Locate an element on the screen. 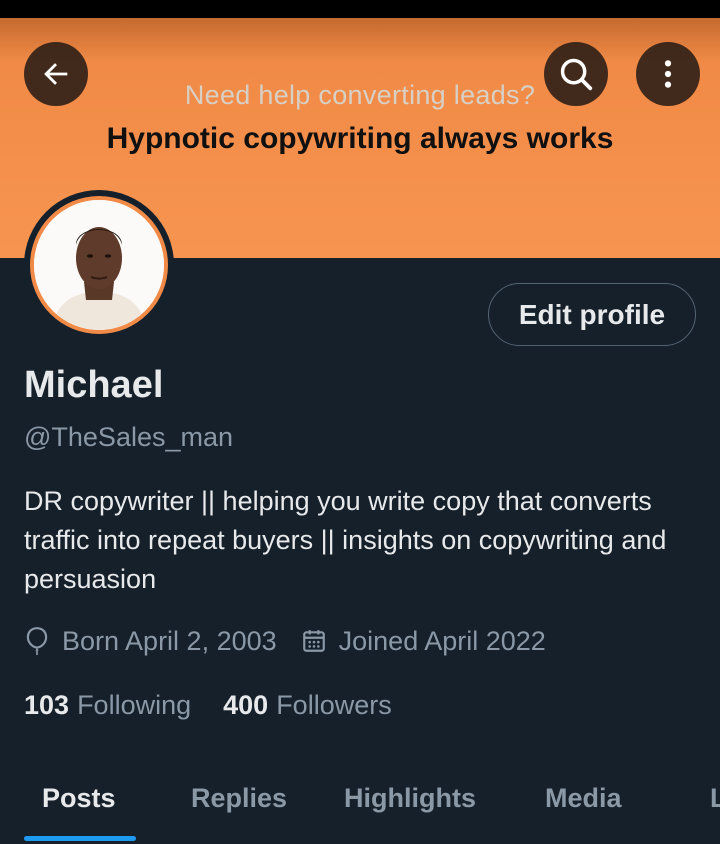 Image resolution: width=720 pixels, height=844 pixels. more-options-button is located at coordinates (668, 74).